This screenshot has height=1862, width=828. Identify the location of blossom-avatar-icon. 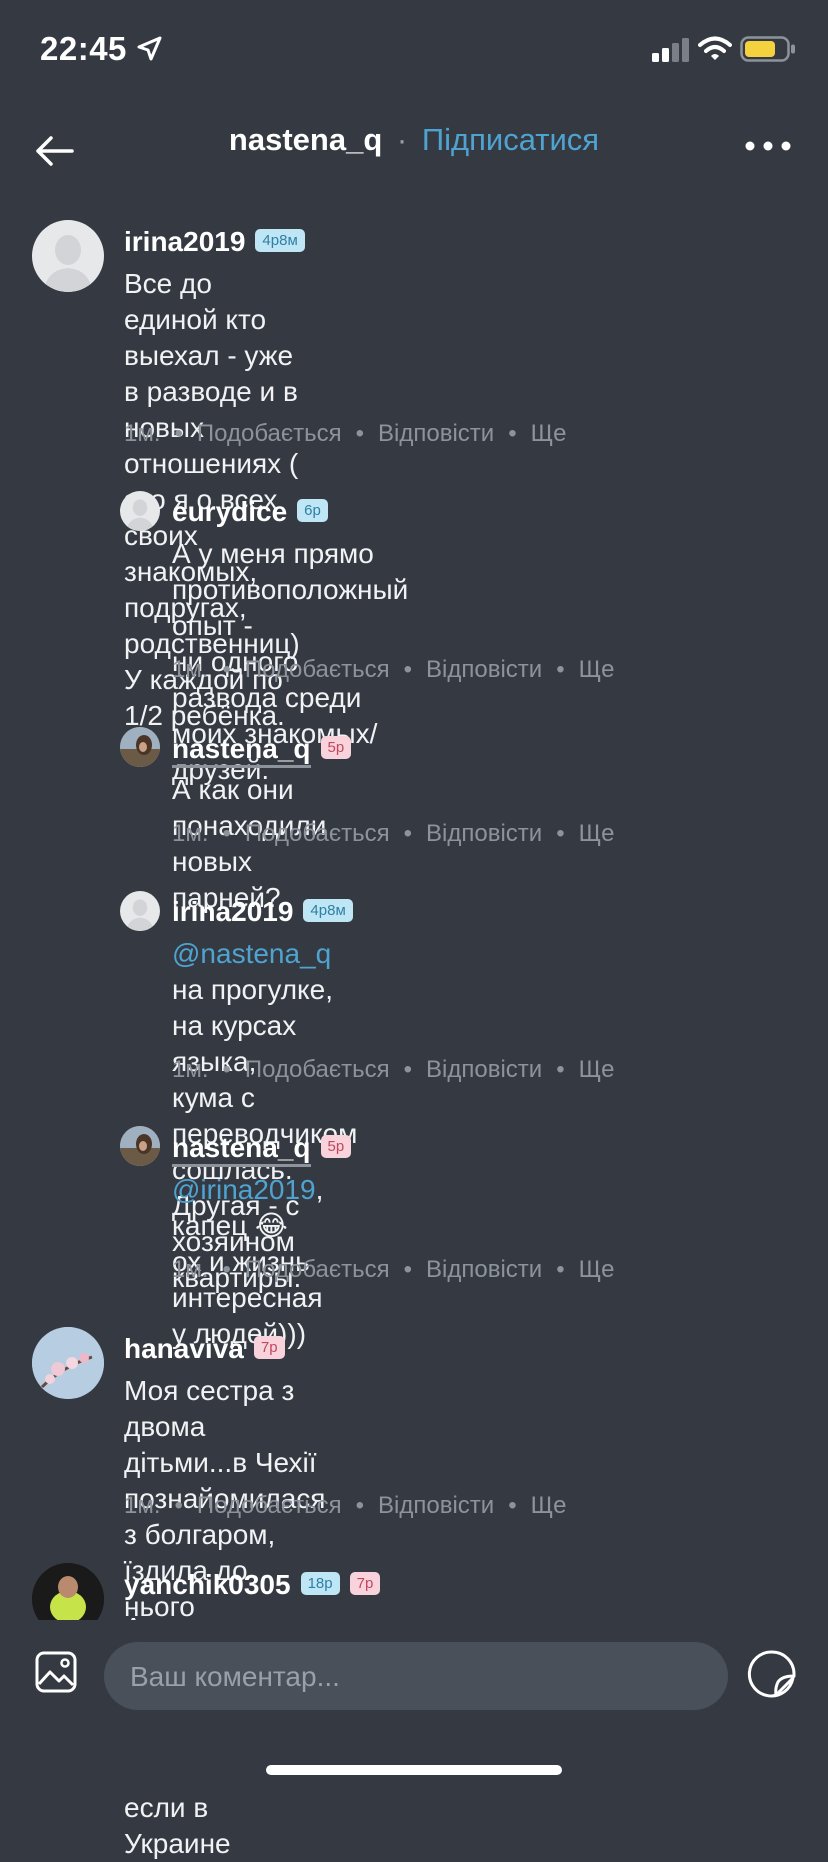
(68, 1363).